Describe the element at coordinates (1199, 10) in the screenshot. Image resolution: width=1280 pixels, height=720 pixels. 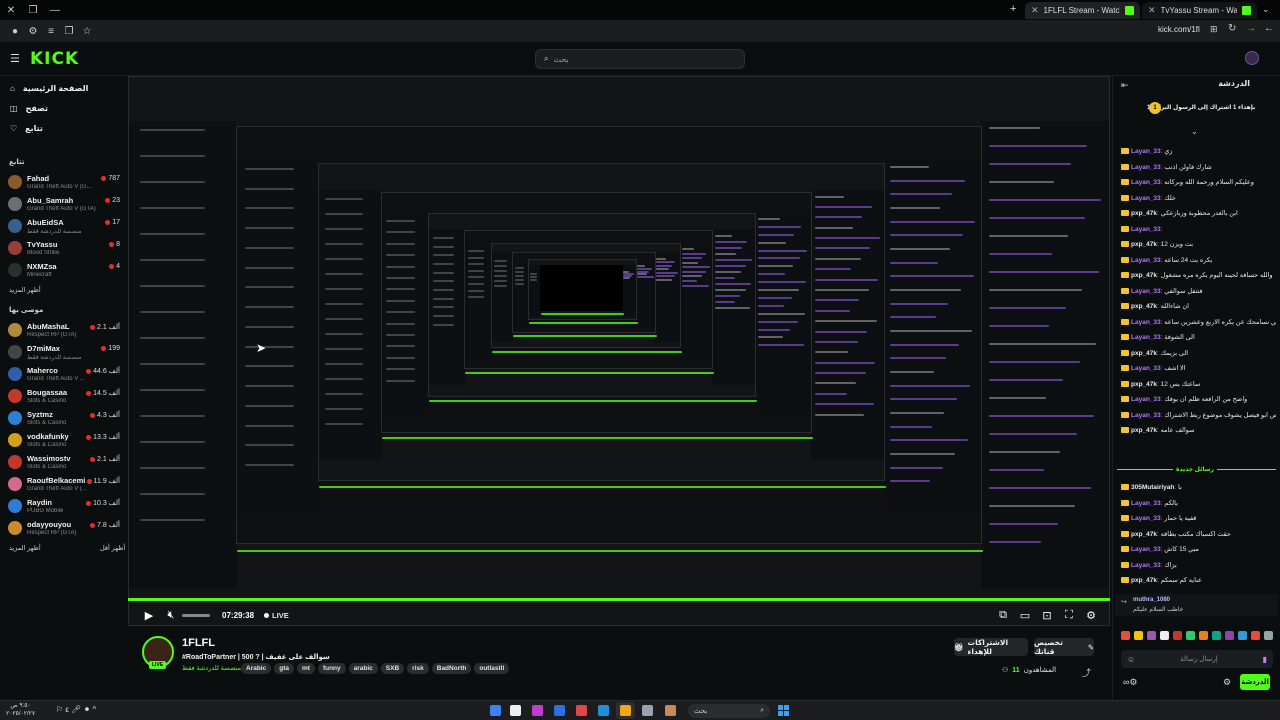
I see `tab-tvyassu: ✕ TvYassu Stream - Watch Live on Kick` at that location.